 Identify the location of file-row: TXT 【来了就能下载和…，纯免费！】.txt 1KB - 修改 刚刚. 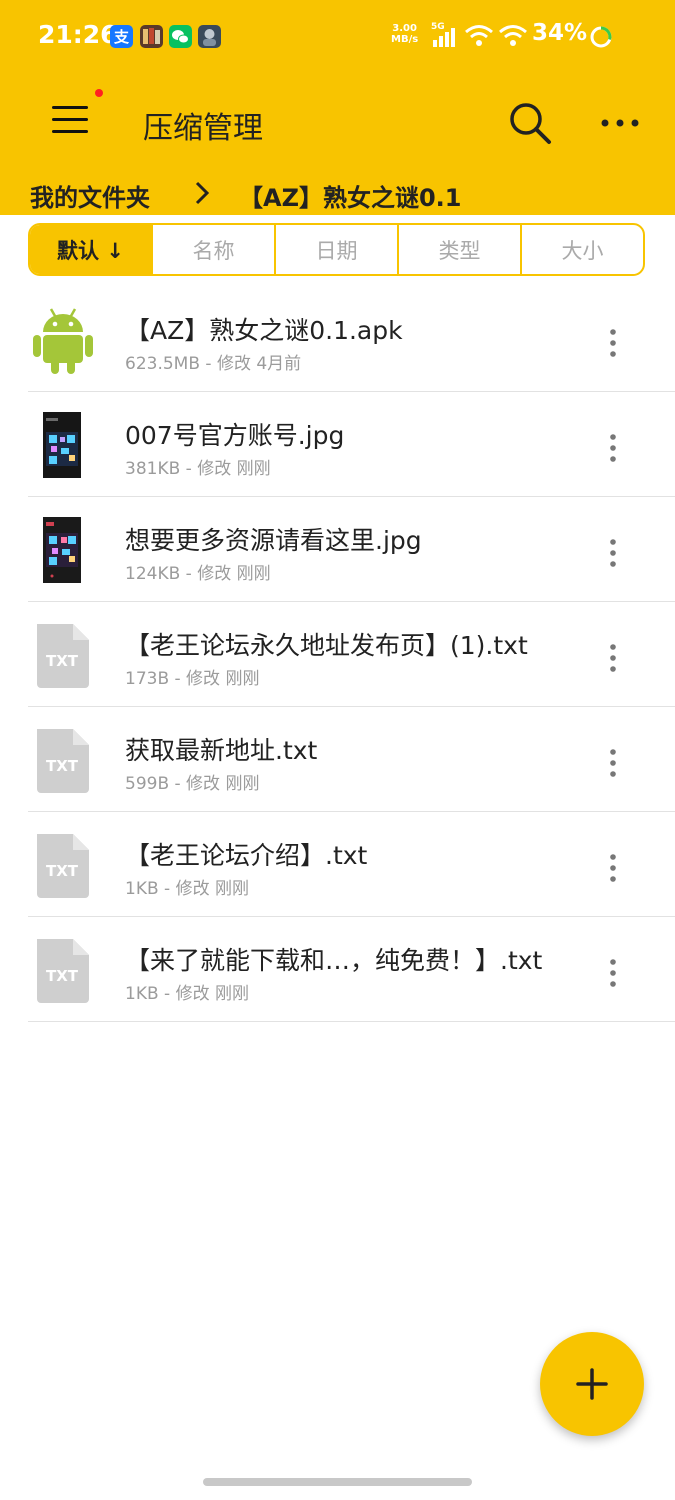
(337, 969).